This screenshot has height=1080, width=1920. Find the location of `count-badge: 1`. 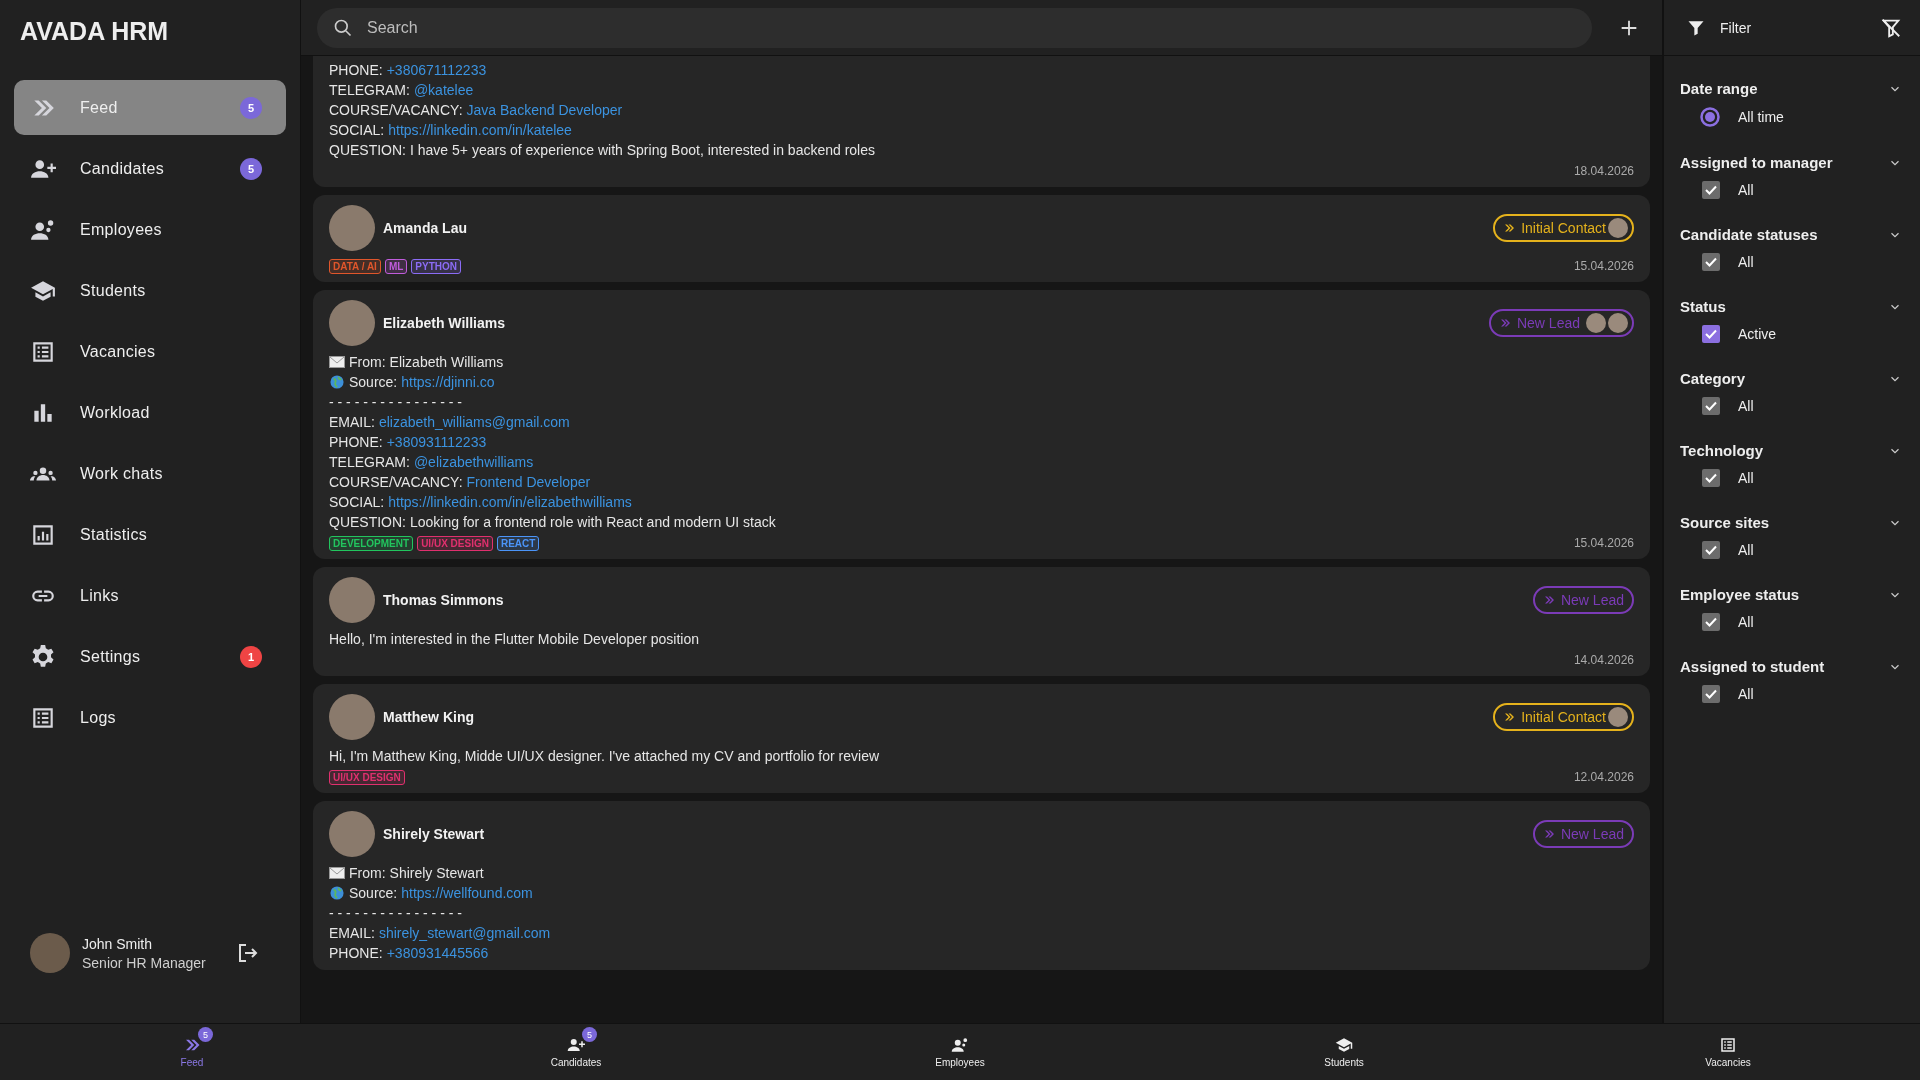

count-badge: 1 is located at coordinates (251, 656).